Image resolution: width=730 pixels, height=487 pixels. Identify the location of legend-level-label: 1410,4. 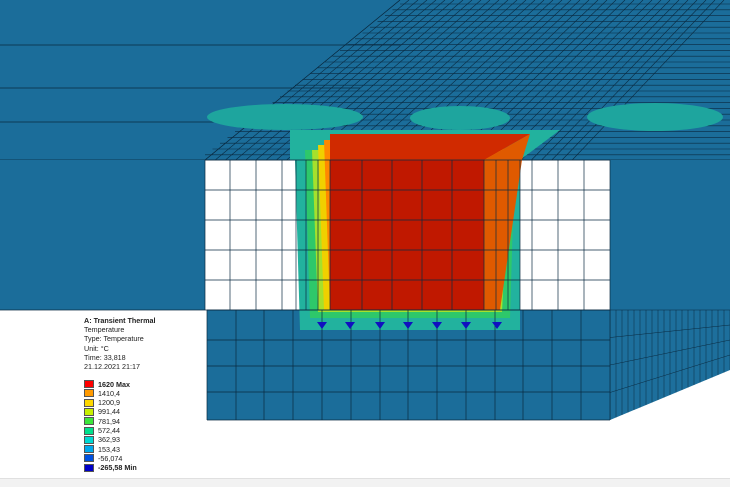
(109, 393).